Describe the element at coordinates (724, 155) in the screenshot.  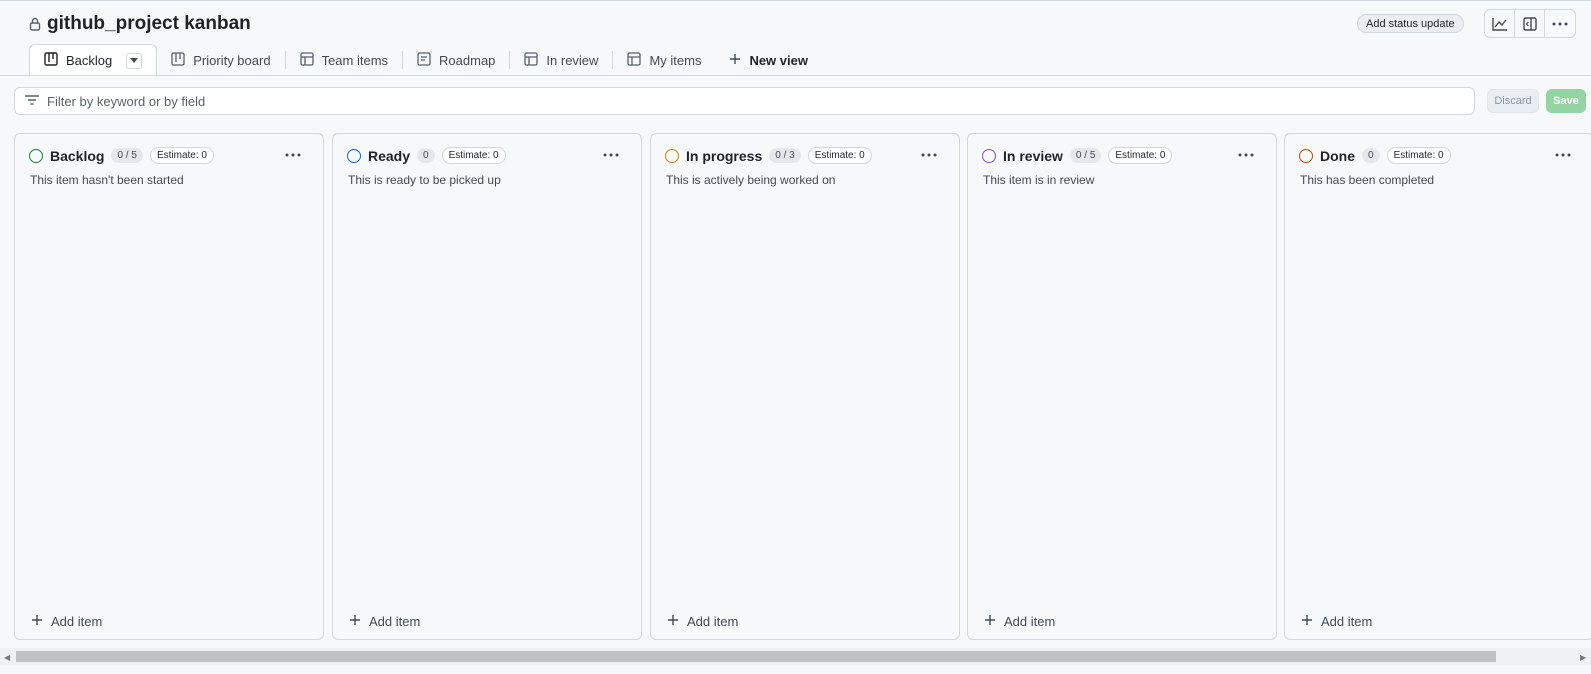
I see `column-title: In progress` at that location.